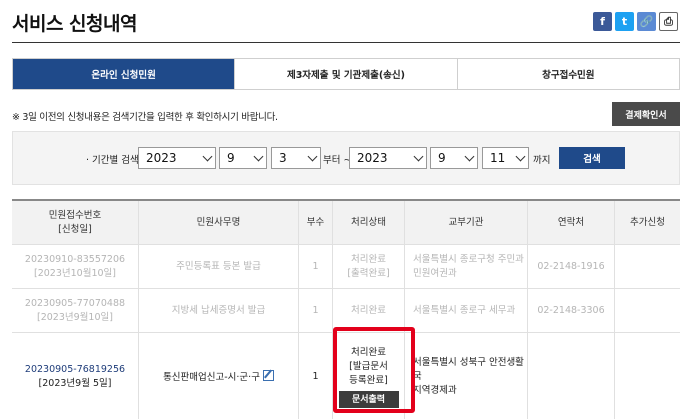  I want to click on page-title: 서비스 신청내역, so click(74, 24).